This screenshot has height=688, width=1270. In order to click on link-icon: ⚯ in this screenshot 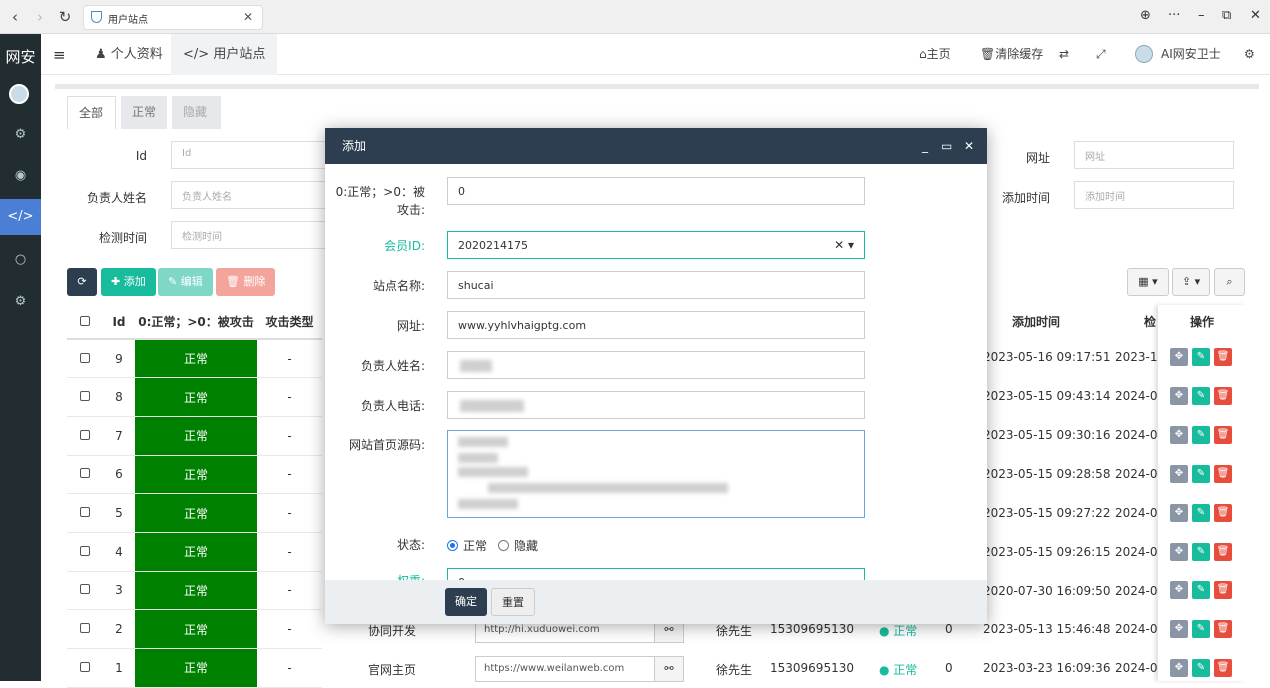, I will do `click(669, 669)`.